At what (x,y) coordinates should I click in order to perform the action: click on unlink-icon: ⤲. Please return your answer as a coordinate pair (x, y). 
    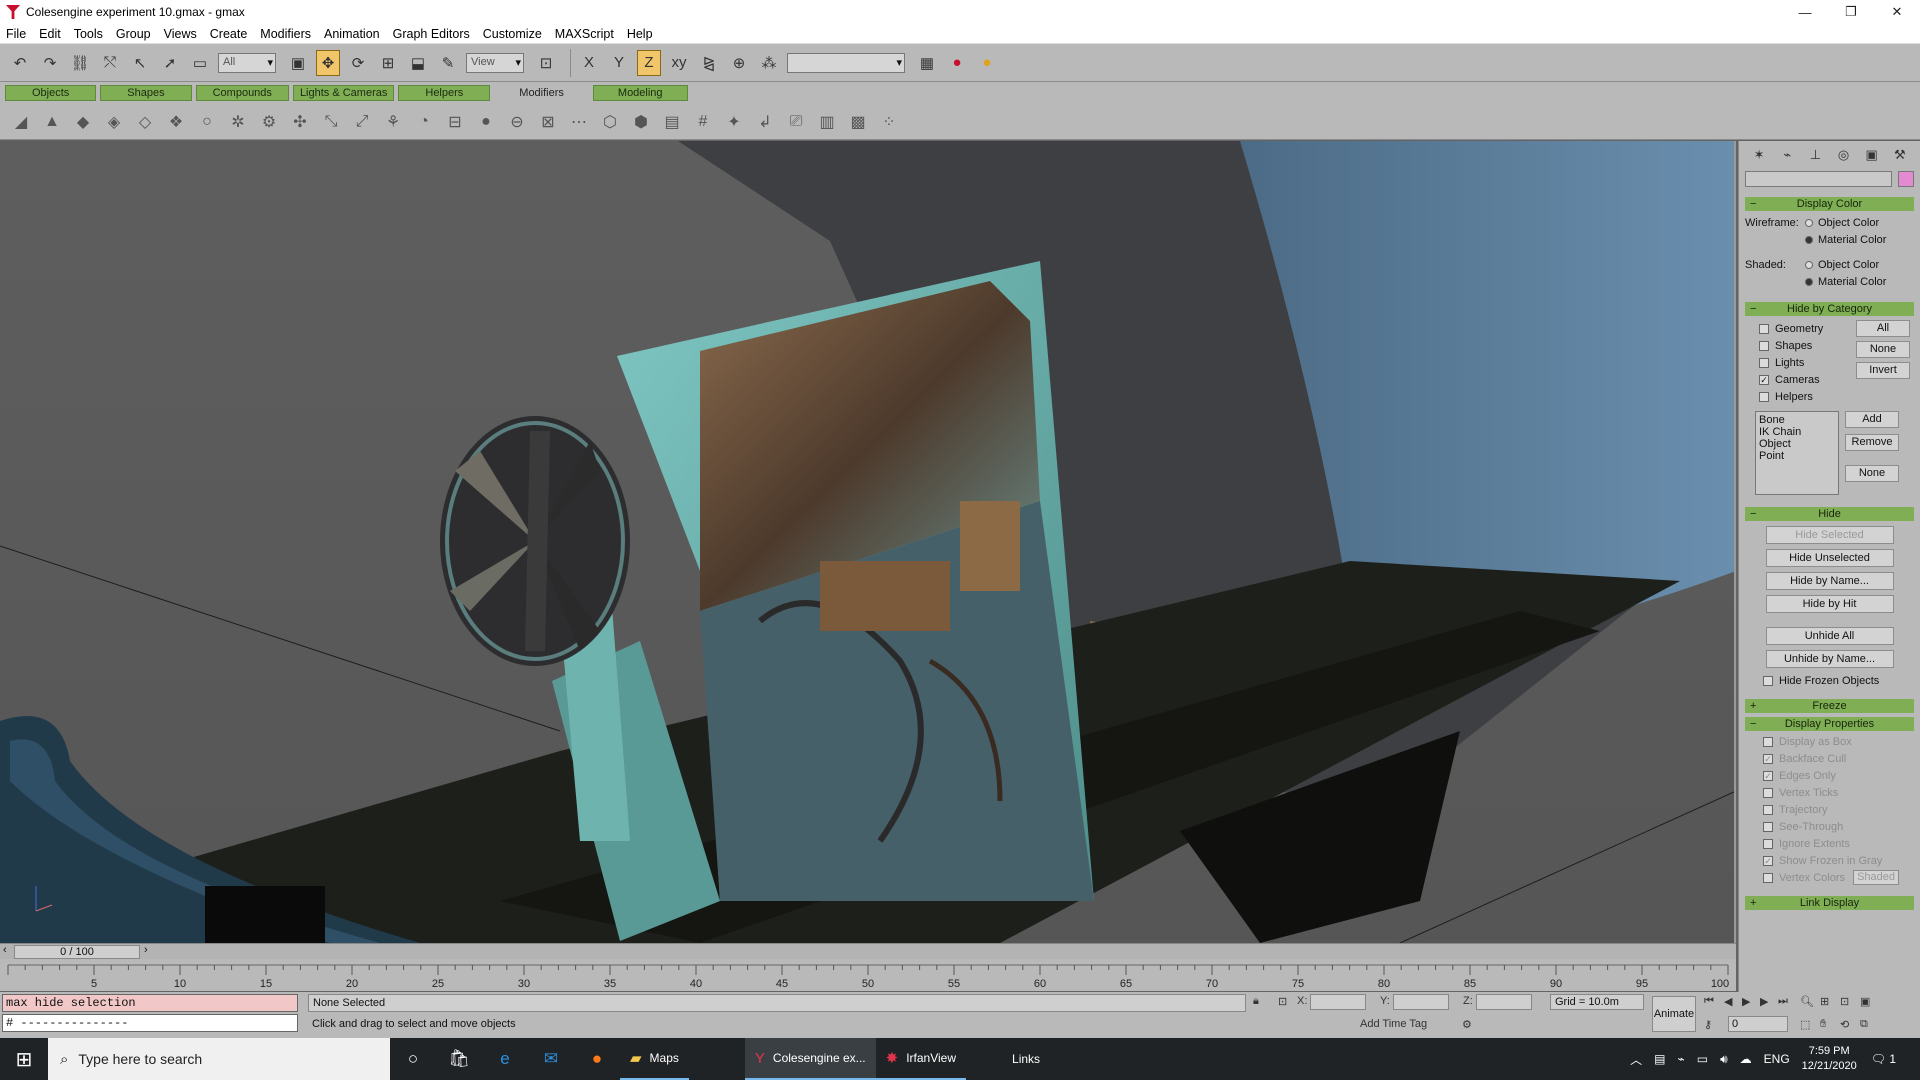
    Looking at the image, I should click on (110, 63).